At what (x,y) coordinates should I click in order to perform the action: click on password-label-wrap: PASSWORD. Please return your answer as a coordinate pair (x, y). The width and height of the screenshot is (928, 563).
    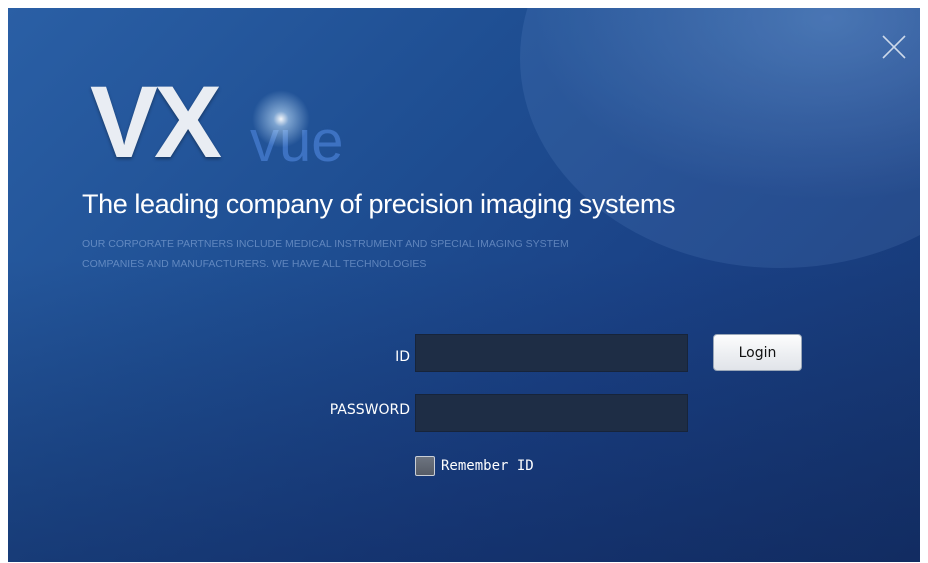
    Looking at the image, I should click on (349, 412).